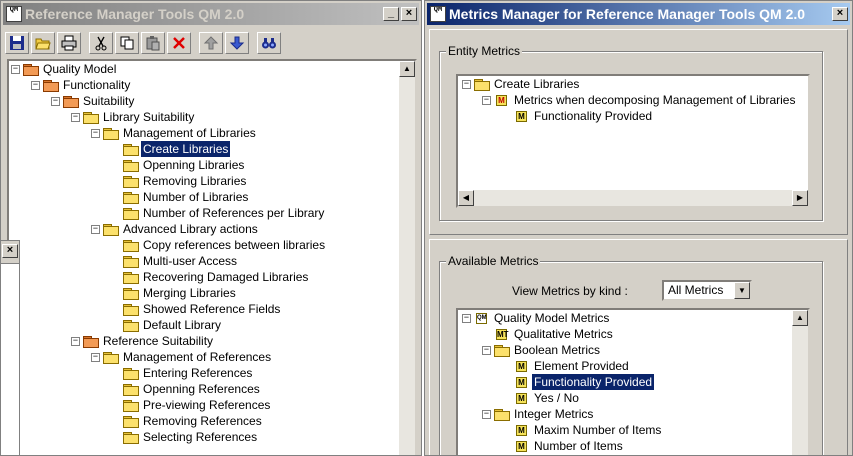 Image resolution: width=853 pixels, height=456 pixels. I want to click on tree-node-label: Maxim Number of Items, so click(598, 430).